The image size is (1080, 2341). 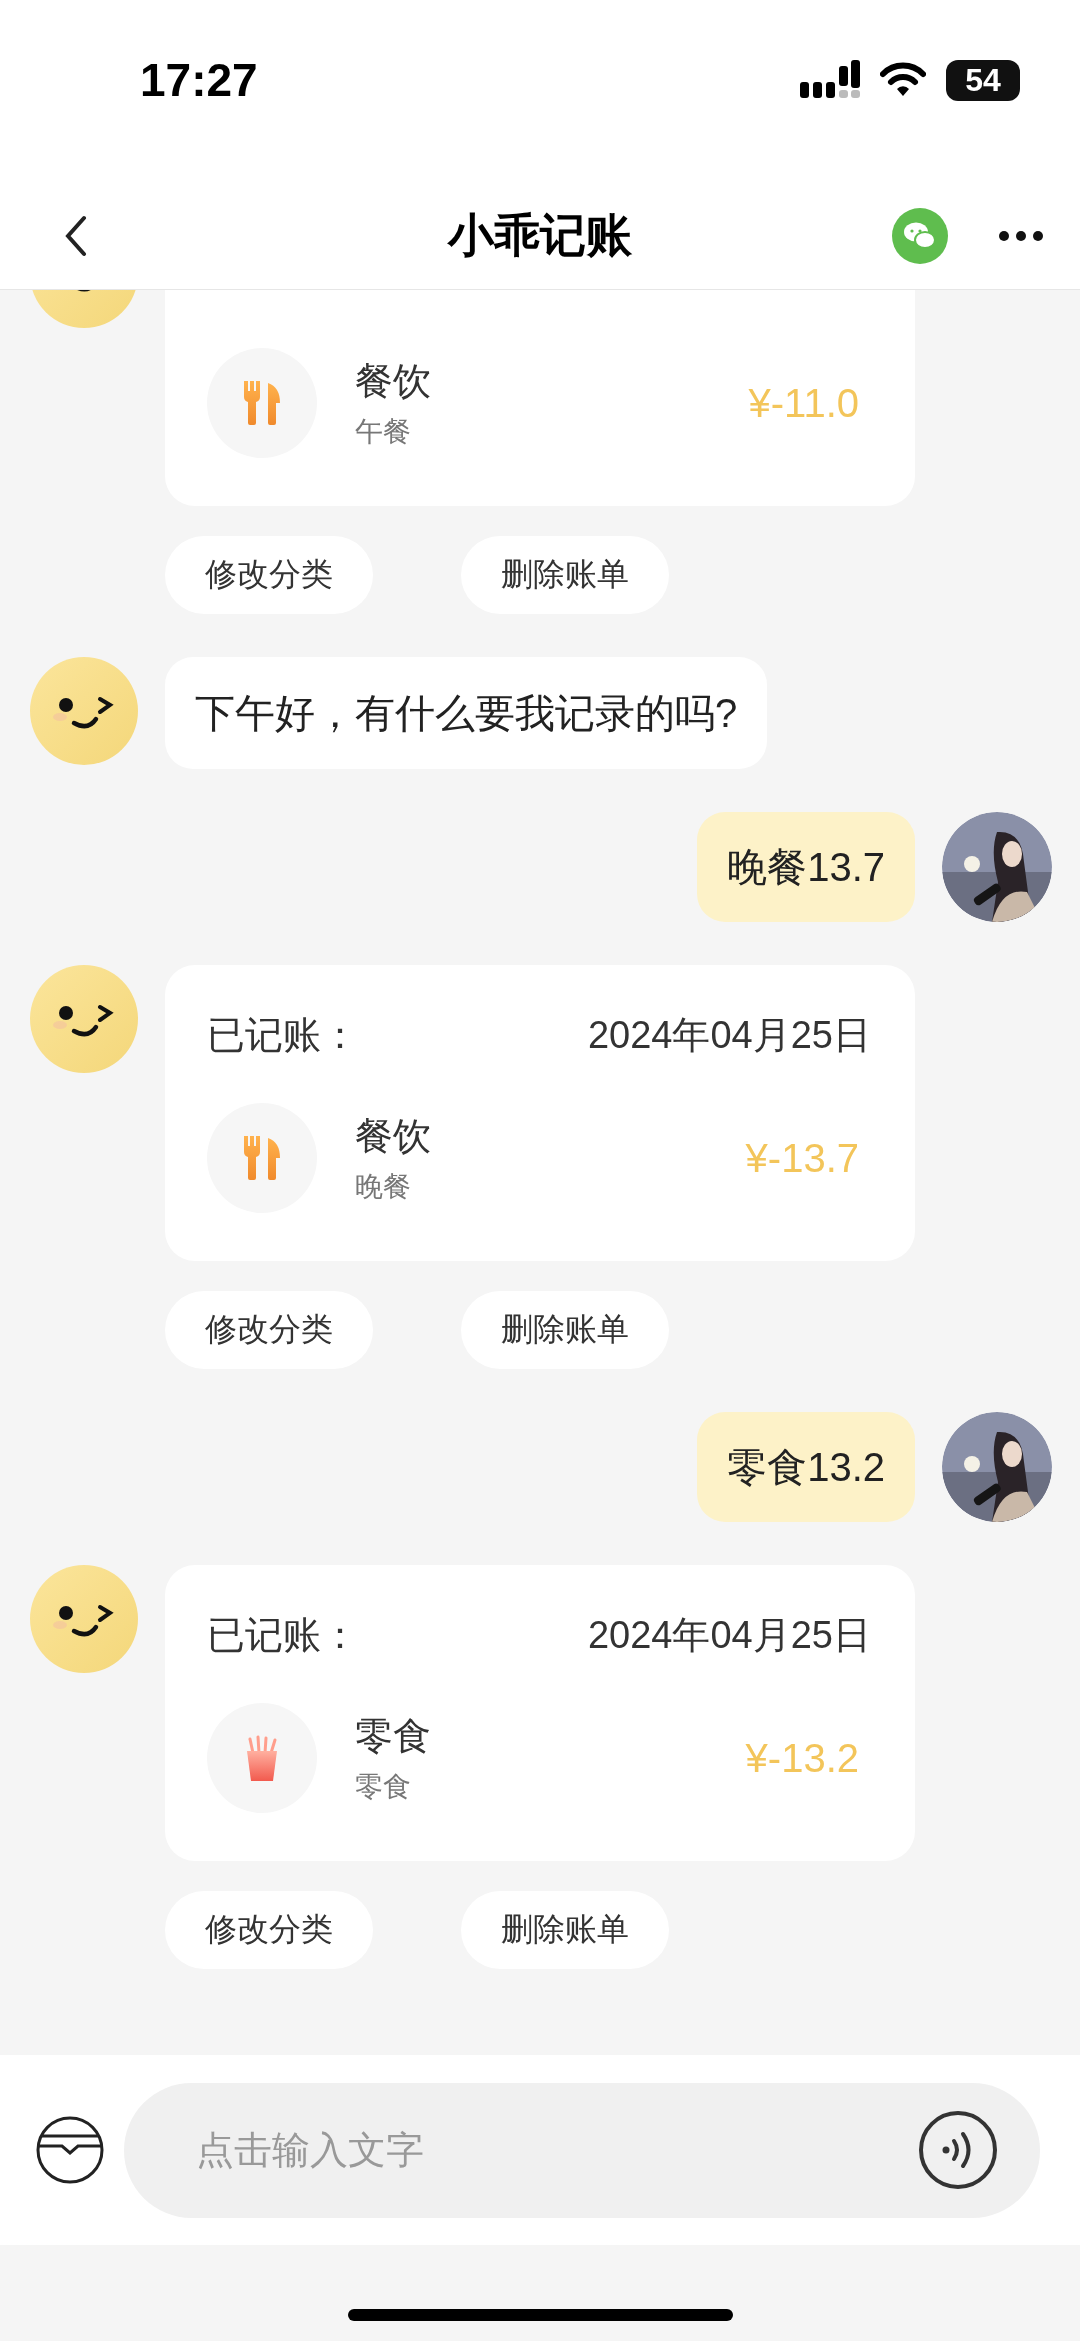 What do you see at coordinates (806, 1467) in the screenshot?
I see `user-message: 零食13.2` at bounding box center [806, 1467].